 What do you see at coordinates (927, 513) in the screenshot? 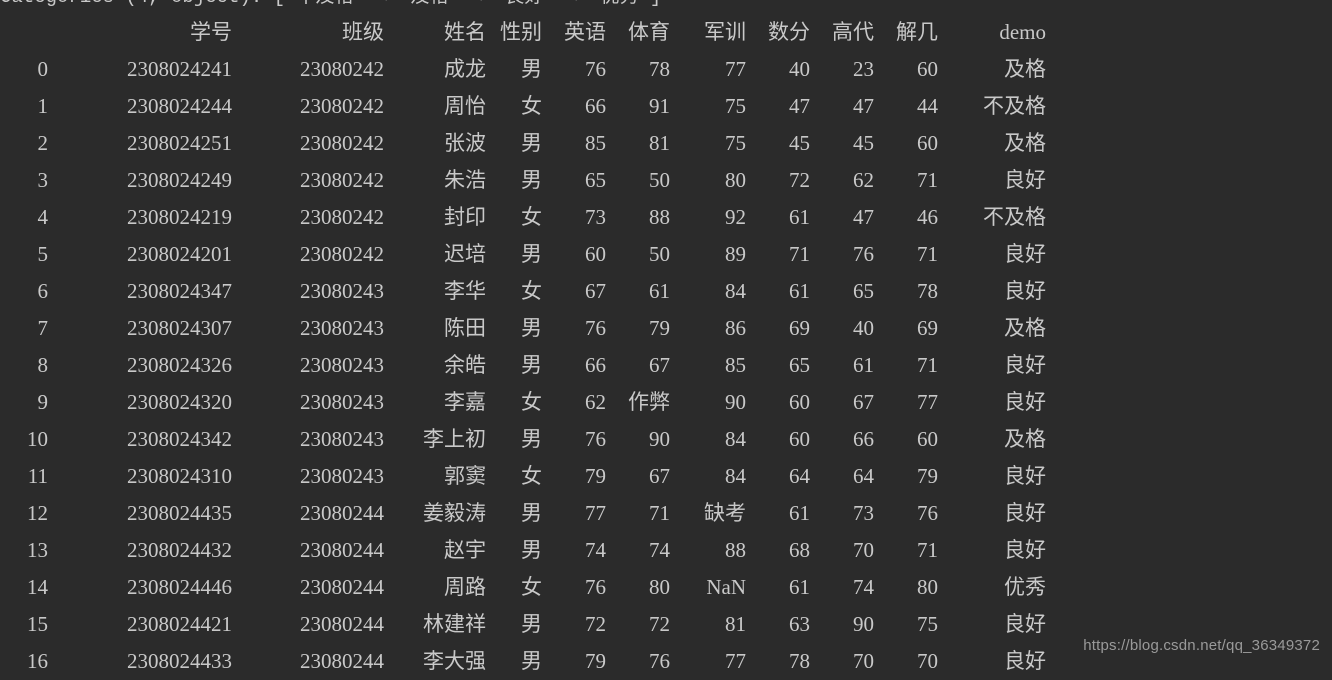
I see `cell-geometry: 76` at bounding box center [927, 513].